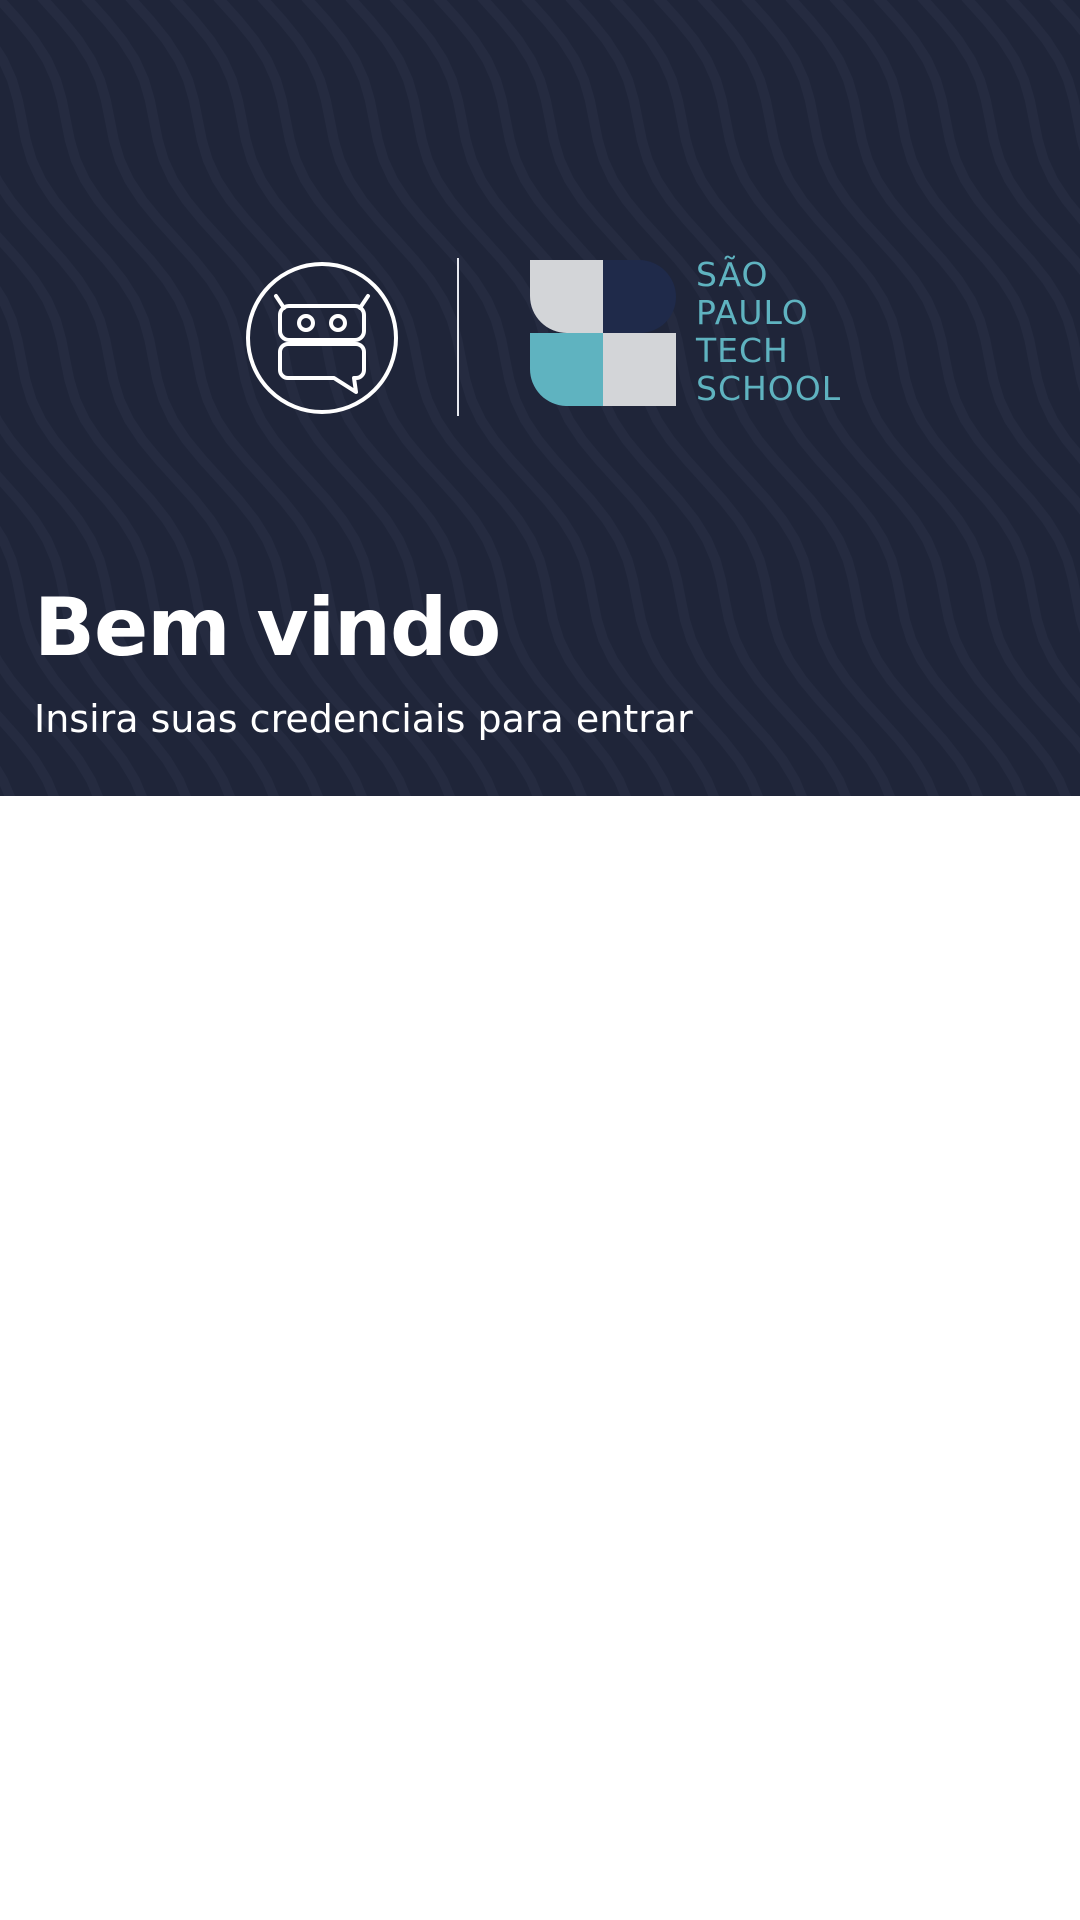 This screenshot has width=1080, height=1920. I want to click on robot-chat-icon, so click(322, 338).